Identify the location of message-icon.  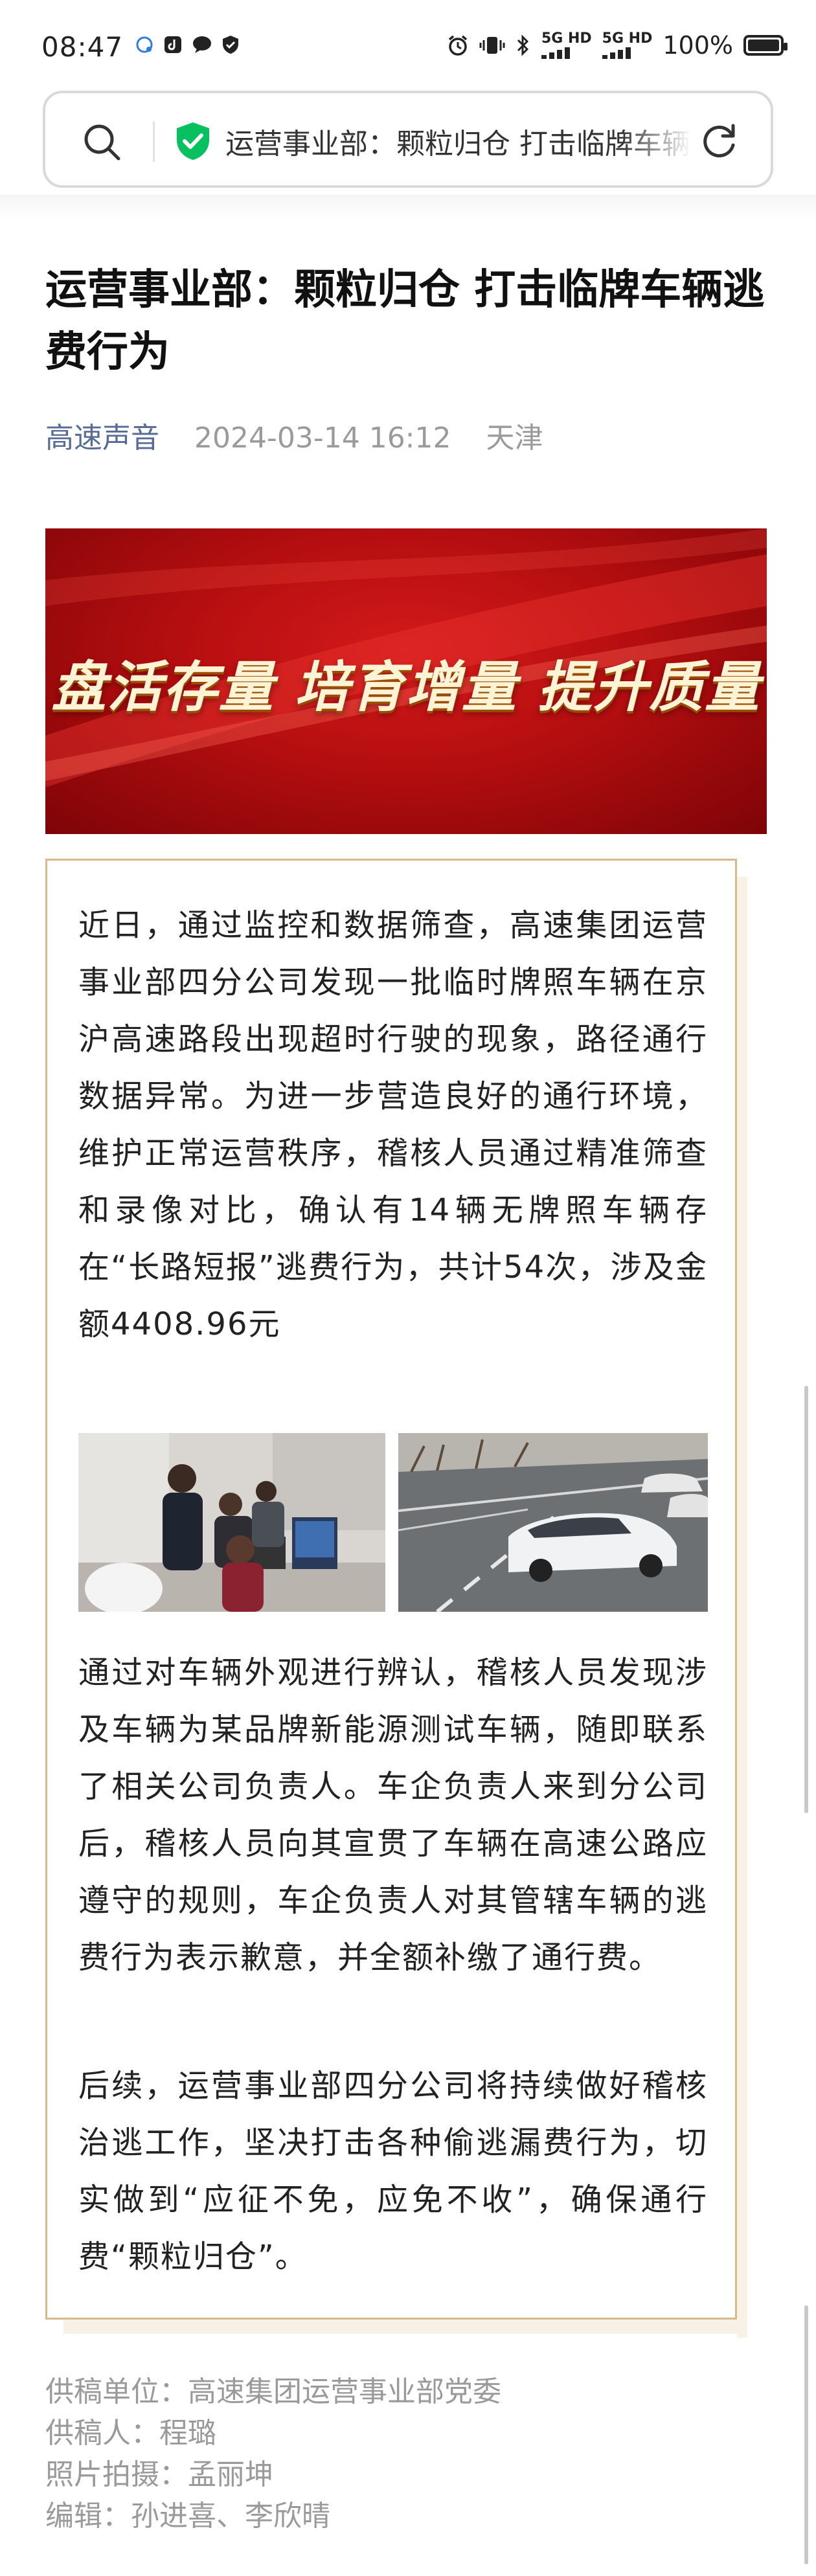
(202, 45).